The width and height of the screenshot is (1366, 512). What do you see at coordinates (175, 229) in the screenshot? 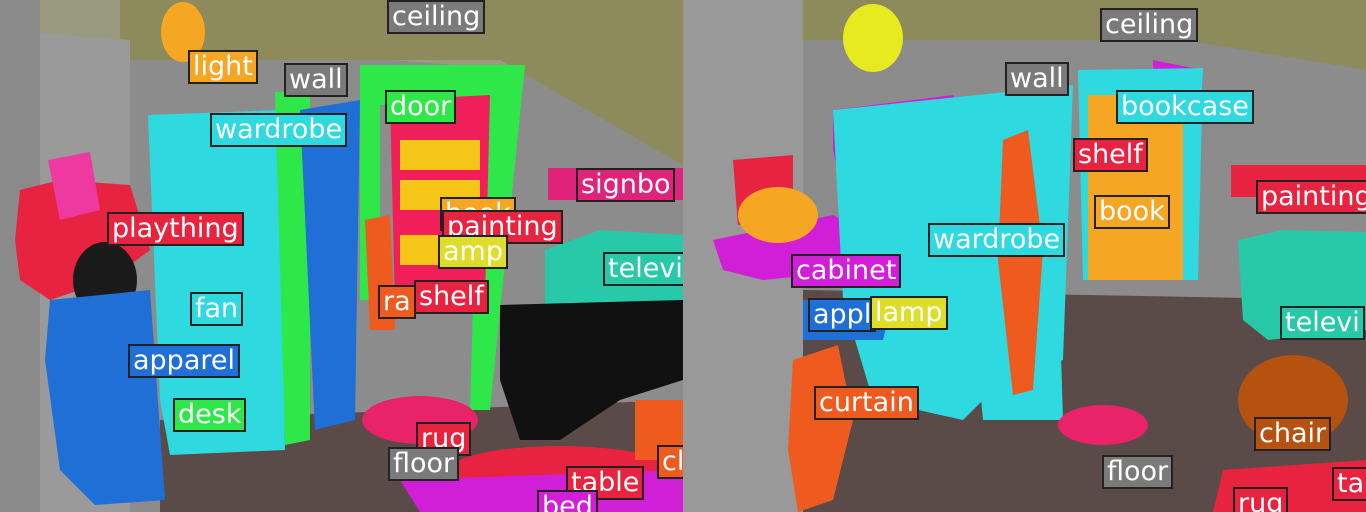
I see `label-plaything: plaything` at bounding box center [175, 229].